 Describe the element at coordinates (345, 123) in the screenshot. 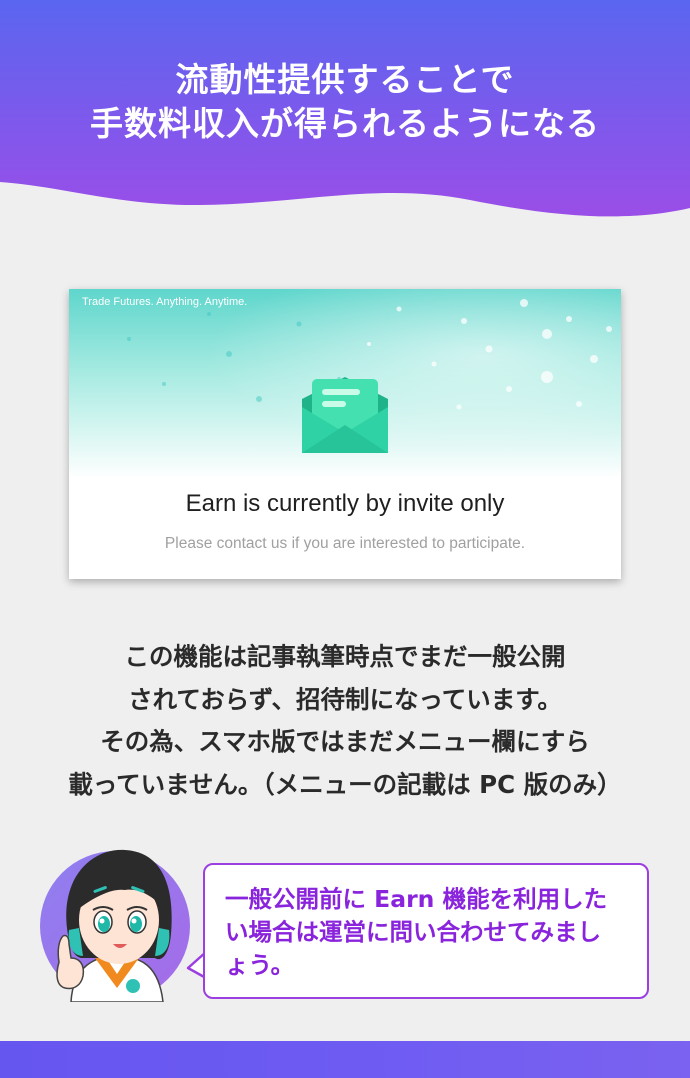

I see `page-title-line-2: 手数料収入が得られるようになる` at that location.